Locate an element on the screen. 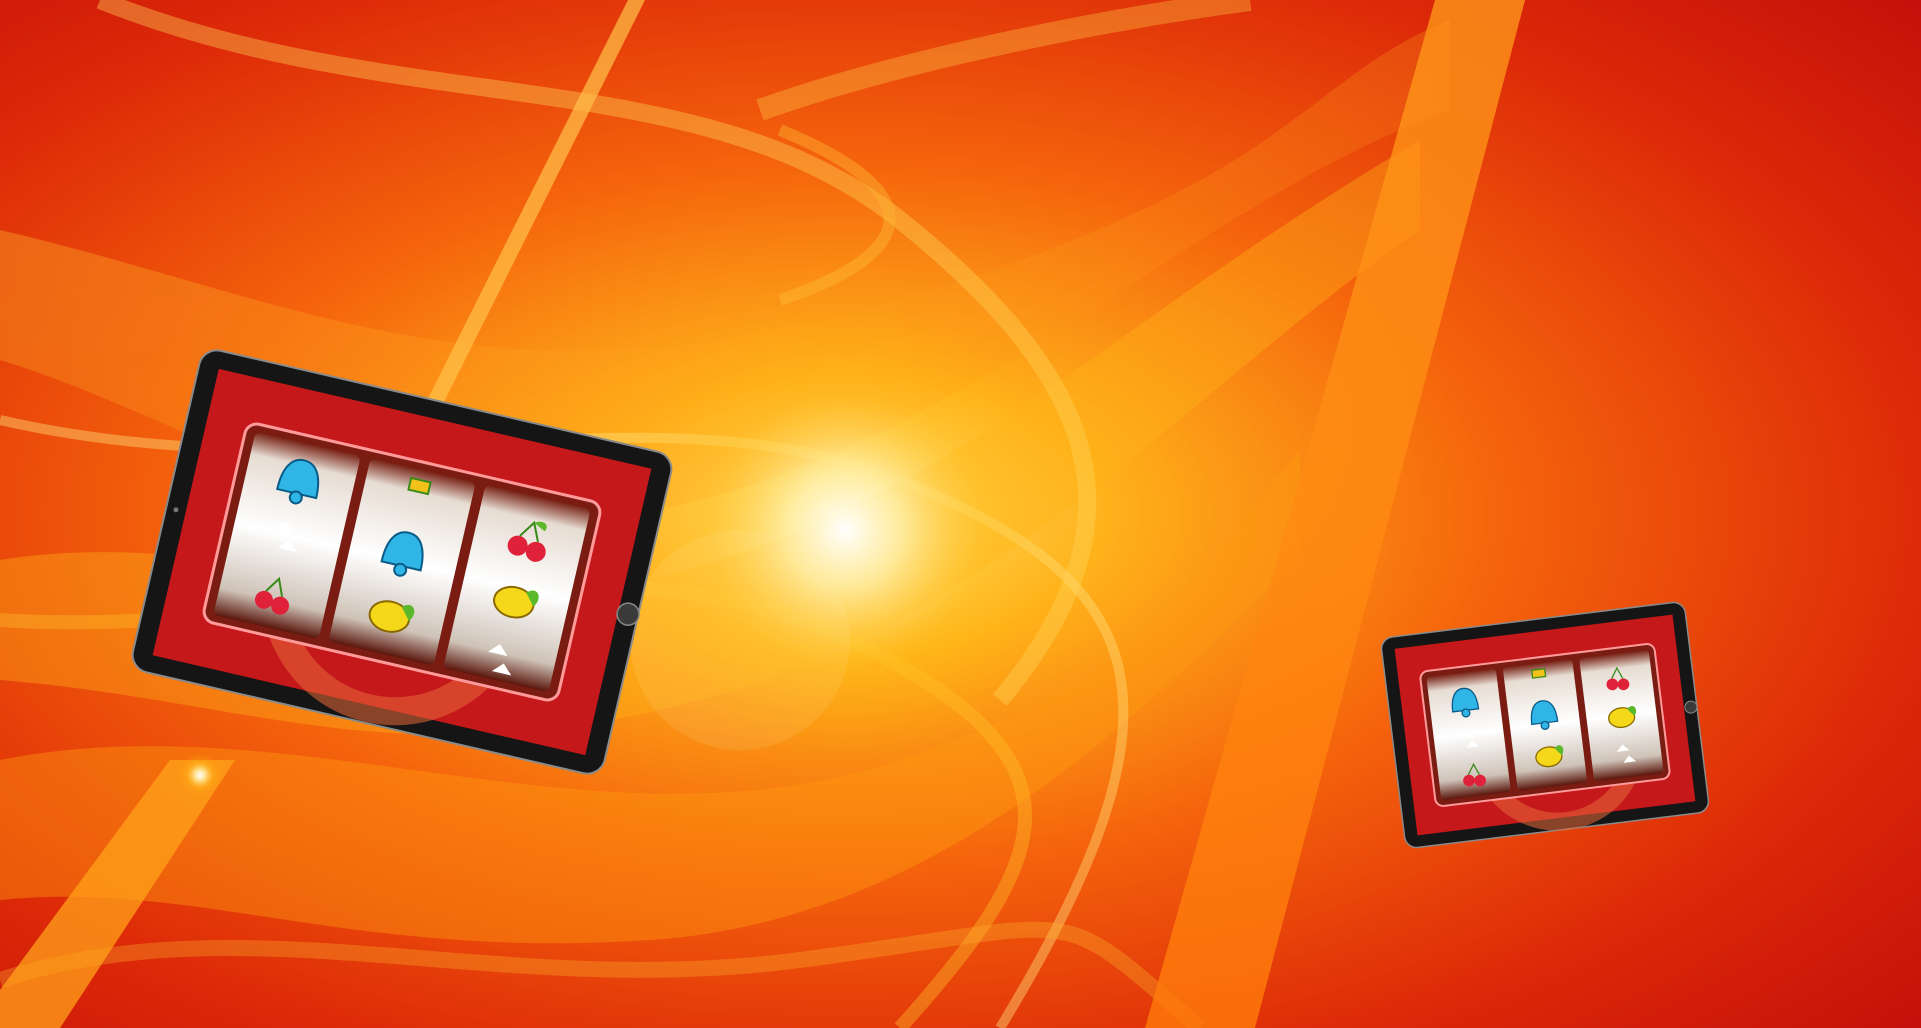 The width and height of the screenshot is (1921, 1028). bar-icon is located at coordinates (1539, 673).